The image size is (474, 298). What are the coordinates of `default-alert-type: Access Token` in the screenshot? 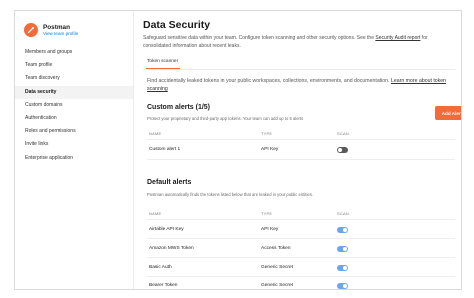 It's located at (276, 248).